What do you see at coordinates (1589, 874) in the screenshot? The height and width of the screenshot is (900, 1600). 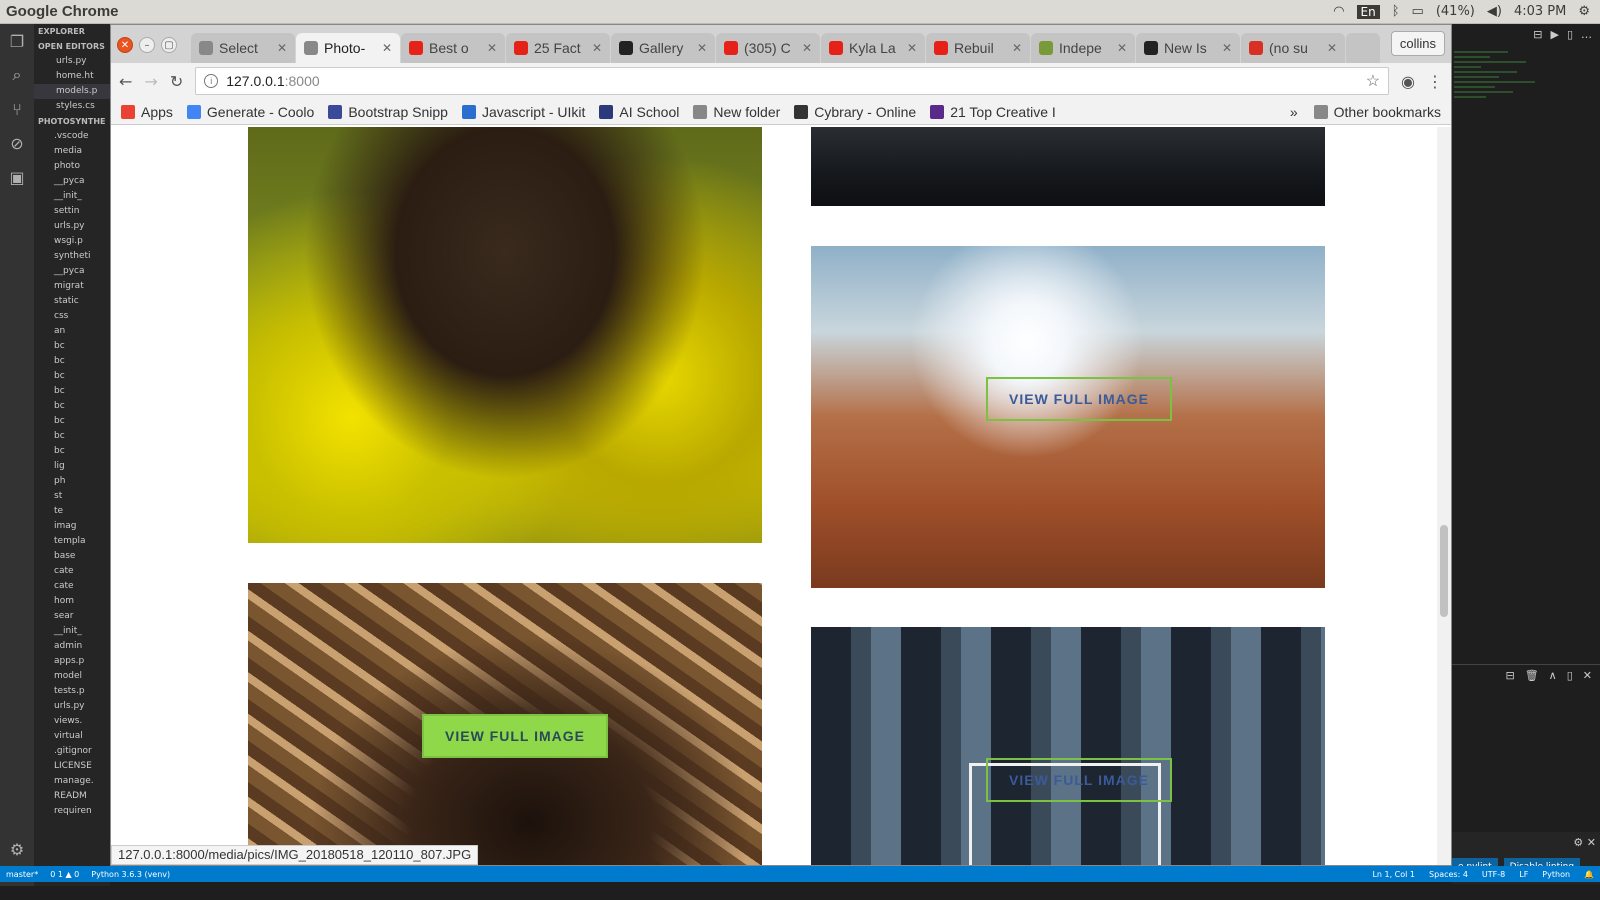 I see `bell-icon: 🔔` at bounding box center [1589, 874].